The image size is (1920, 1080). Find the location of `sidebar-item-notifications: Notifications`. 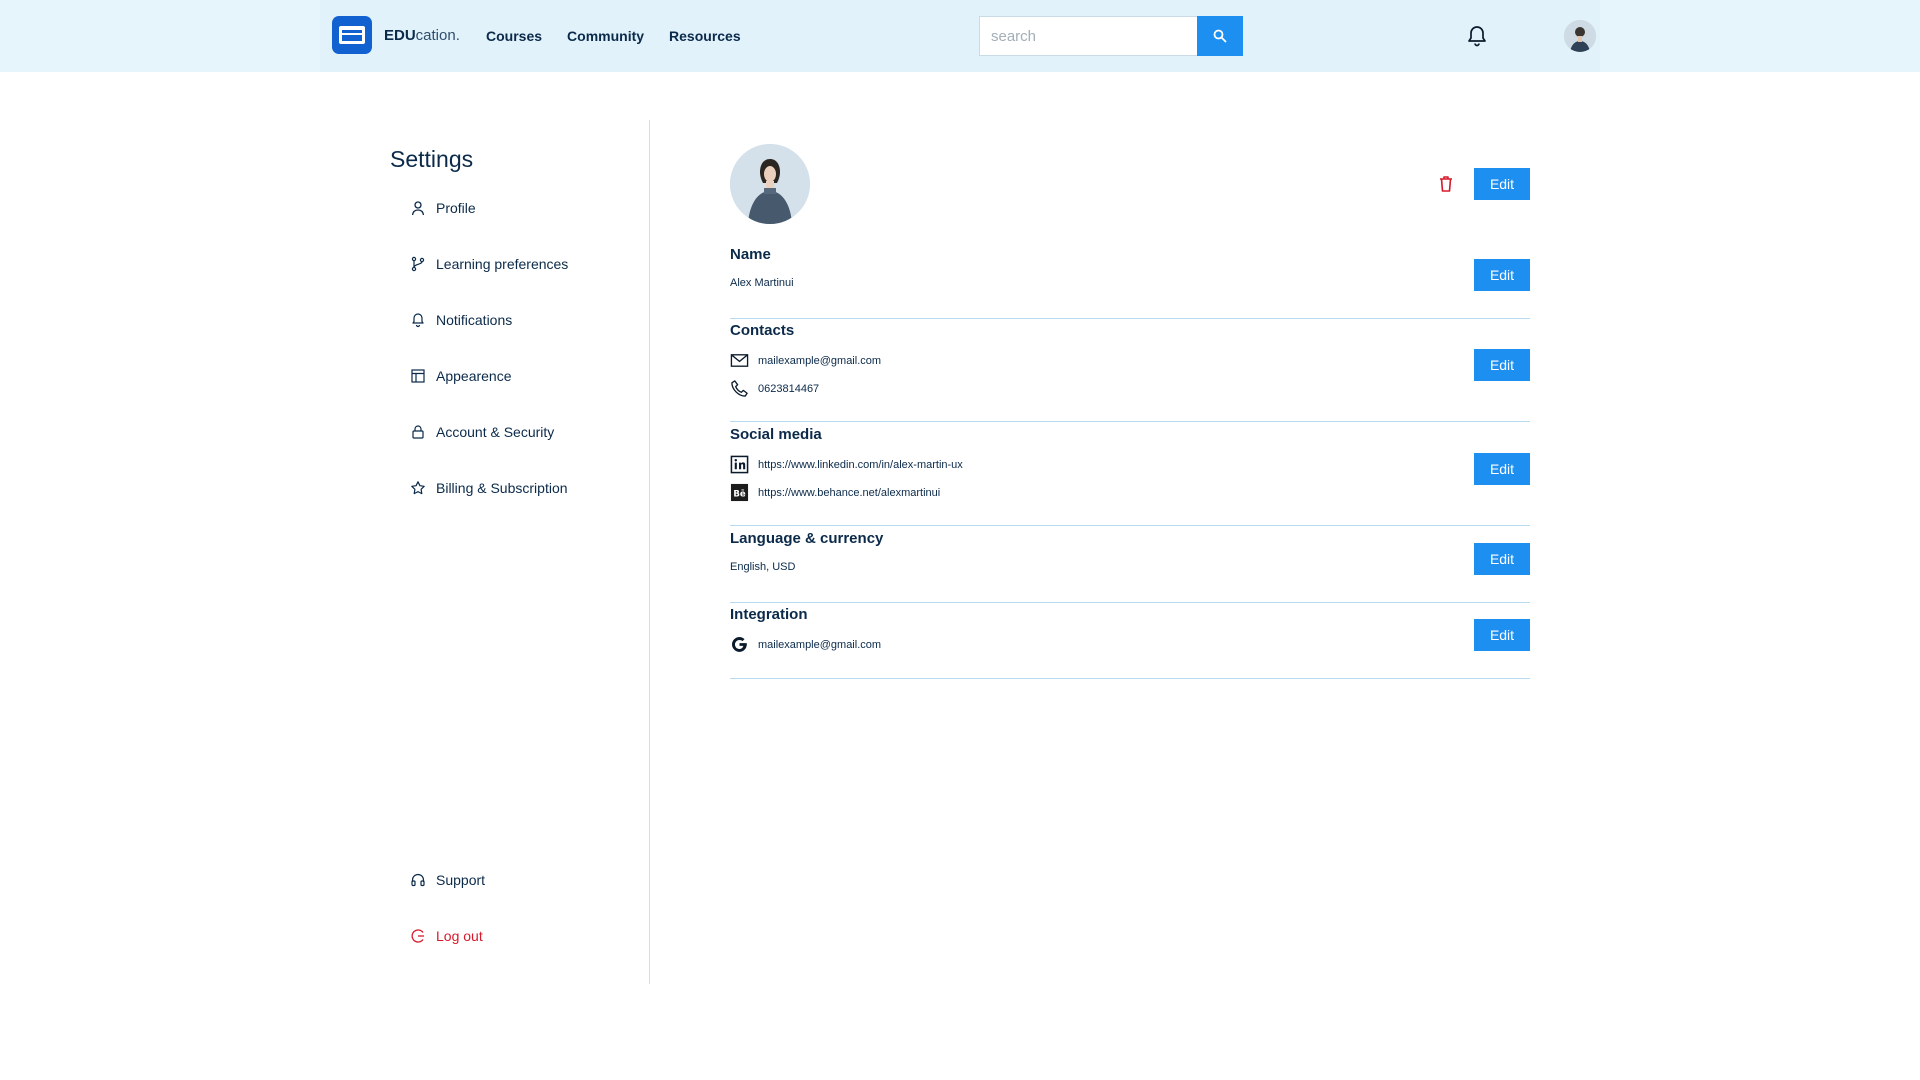

sidebar-item-notifications: Notifications is located at coordinates (461, 320).